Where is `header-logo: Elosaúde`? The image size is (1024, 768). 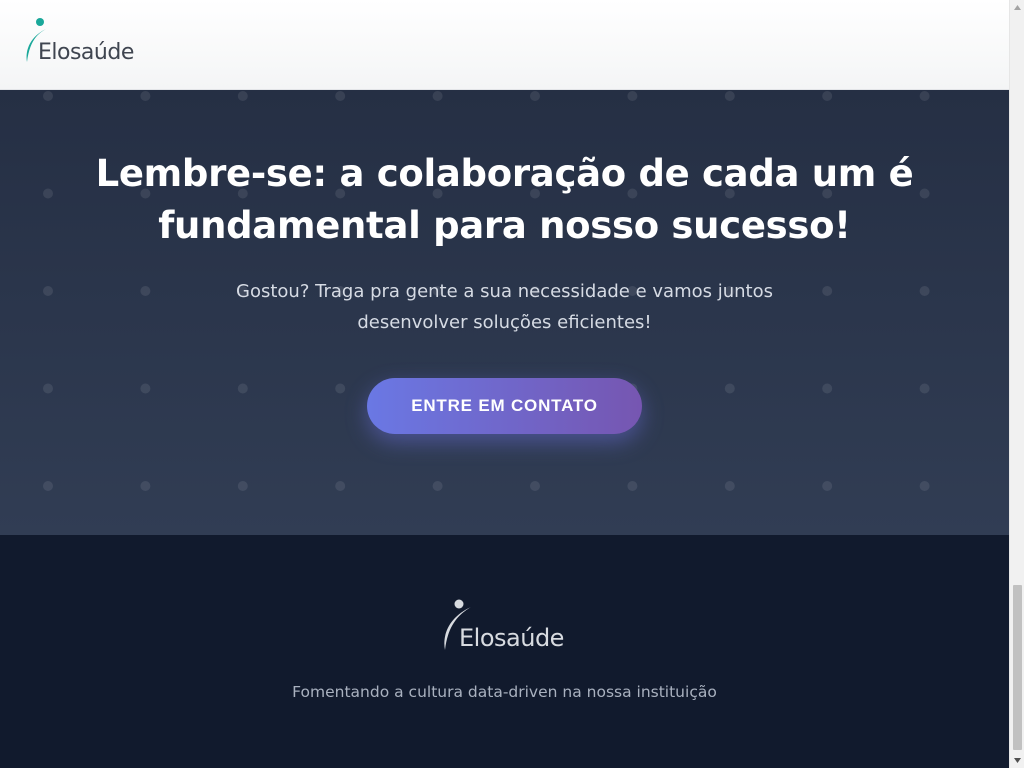
header-logo: Elosaúde is located at coordinates (78, 42).